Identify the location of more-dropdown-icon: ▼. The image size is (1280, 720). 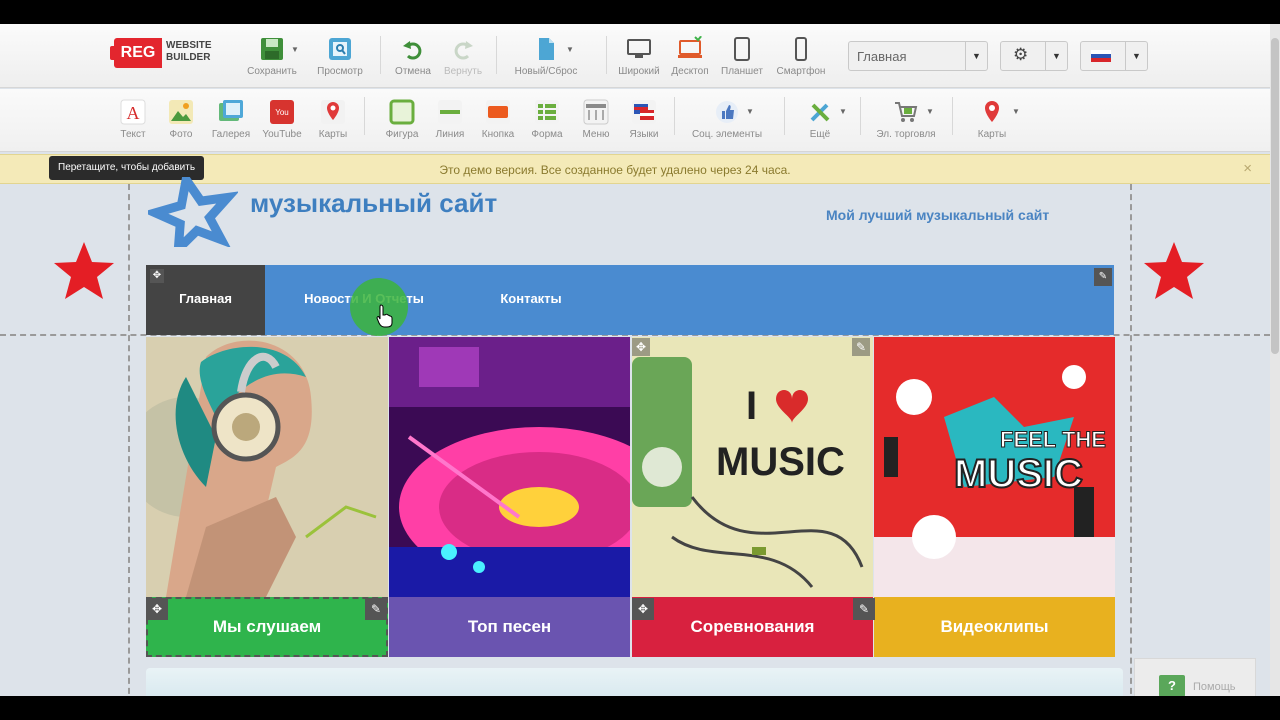
(843, 111).